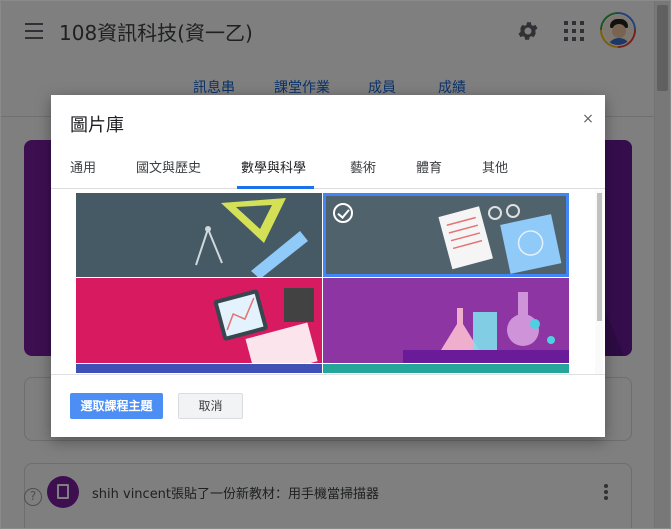  Describe the element at coordinates (168, 166) in the screenshot. I see `tab-chinese-history: 國文與歷史` at that location.